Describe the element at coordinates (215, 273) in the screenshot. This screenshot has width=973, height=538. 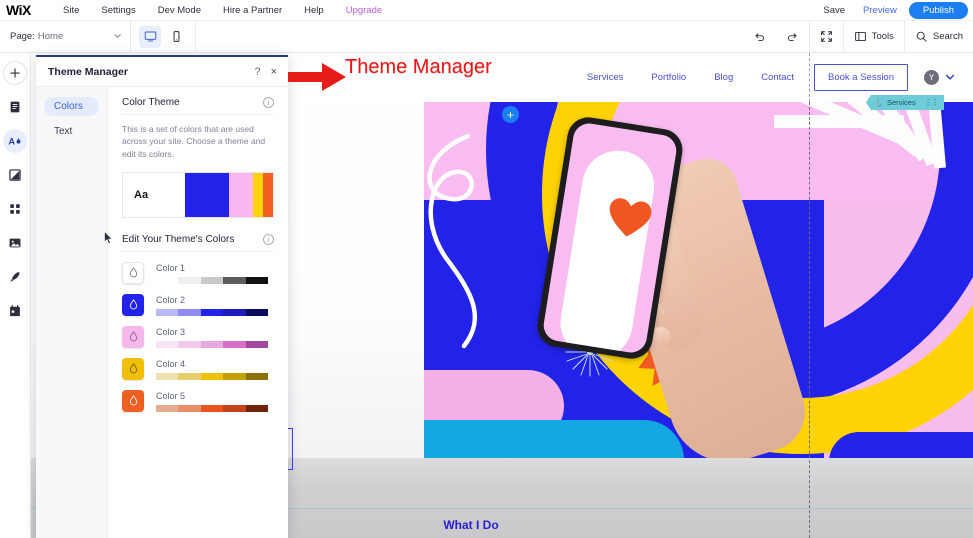
I see `color-meta-1: Color 1` at that location.